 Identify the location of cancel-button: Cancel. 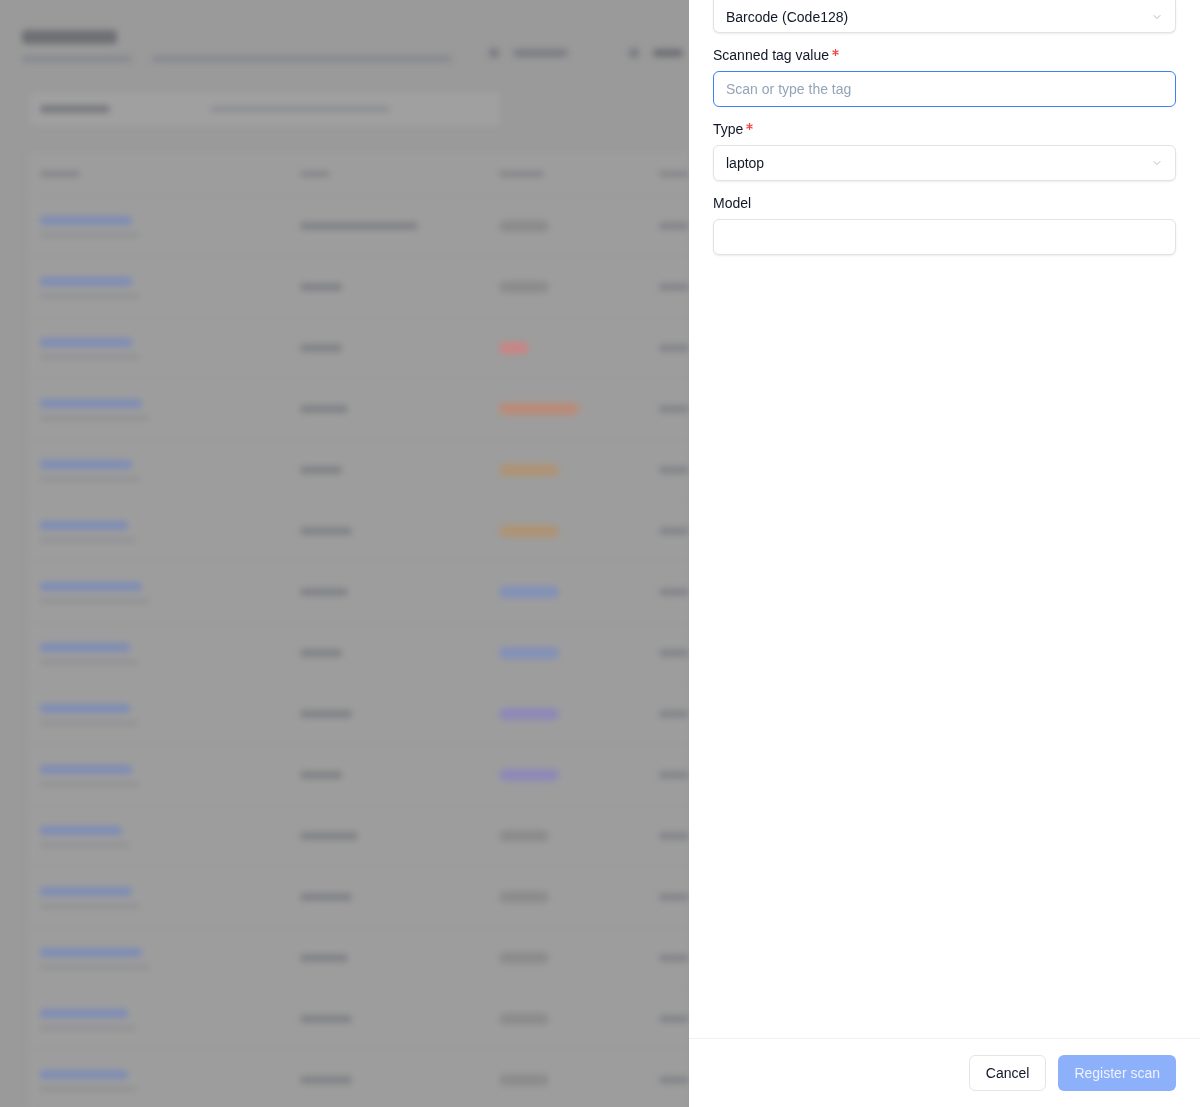
(1007, 1073).